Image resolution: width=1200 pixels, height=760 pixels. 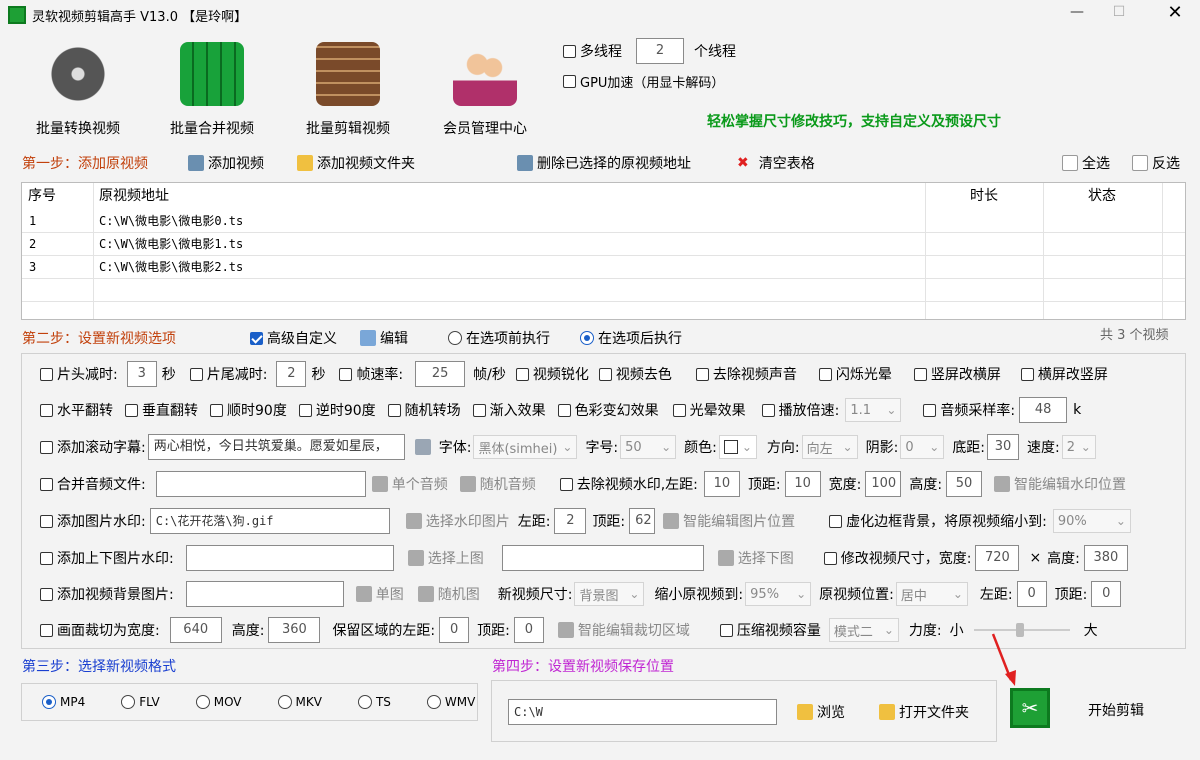 What do you see at coordinates (648, 447) in the screenshot?
I see `size-select: 50` at bounding box center [648, 447].